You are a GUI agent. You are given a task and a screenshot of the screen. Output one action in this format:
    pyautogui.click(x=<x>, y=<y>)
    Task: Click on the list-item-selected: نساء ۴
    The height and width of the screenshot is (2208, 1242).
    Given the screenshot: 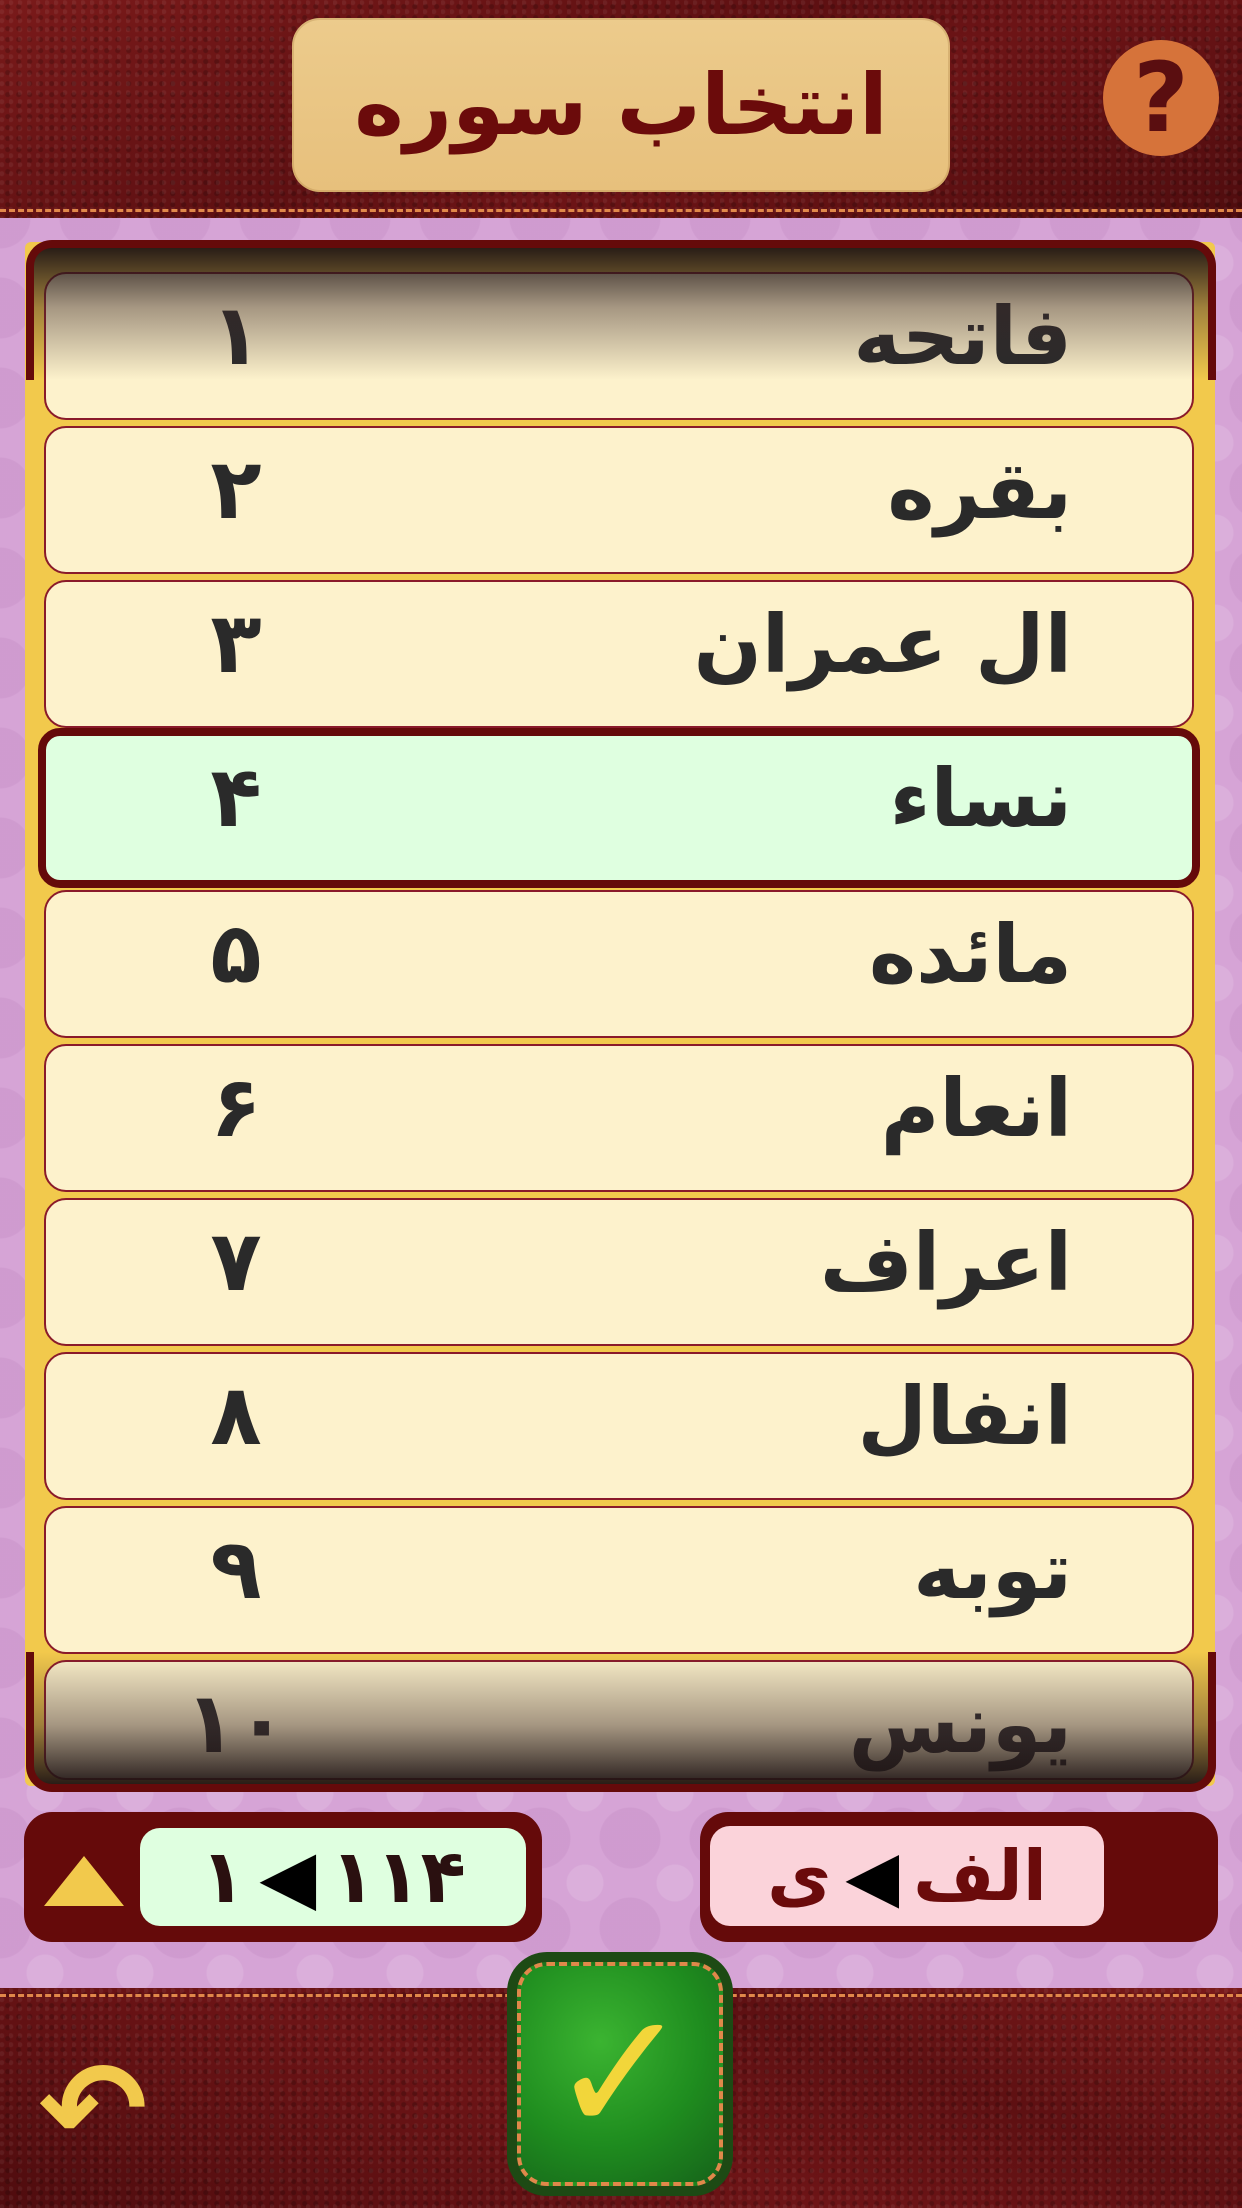 What is the action you would take?
    pyautogui.click(x=619, y=808)
    